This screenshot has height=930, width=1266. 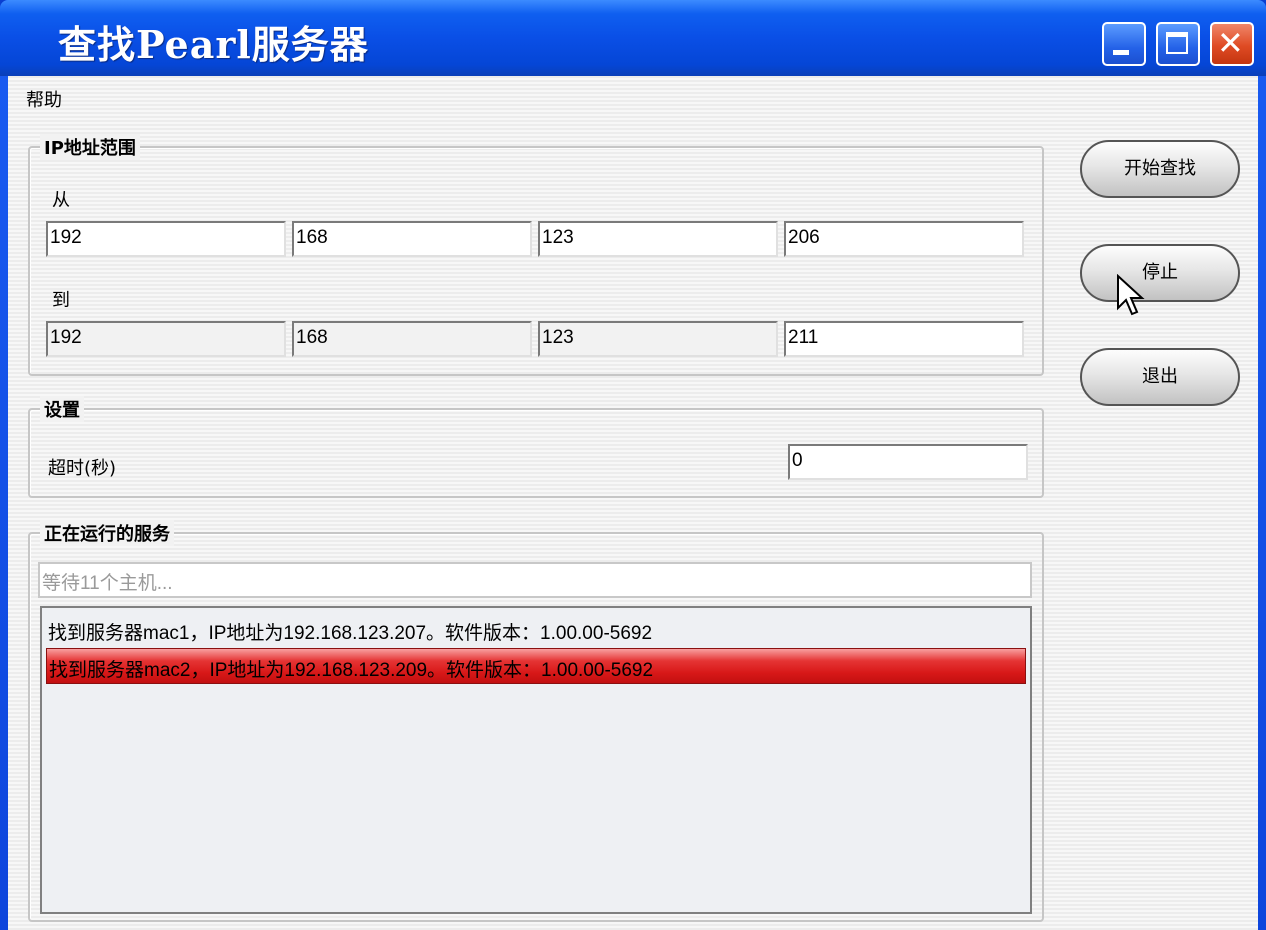 I want to click on from-octet-2: 168, so click(x=412, y=239).